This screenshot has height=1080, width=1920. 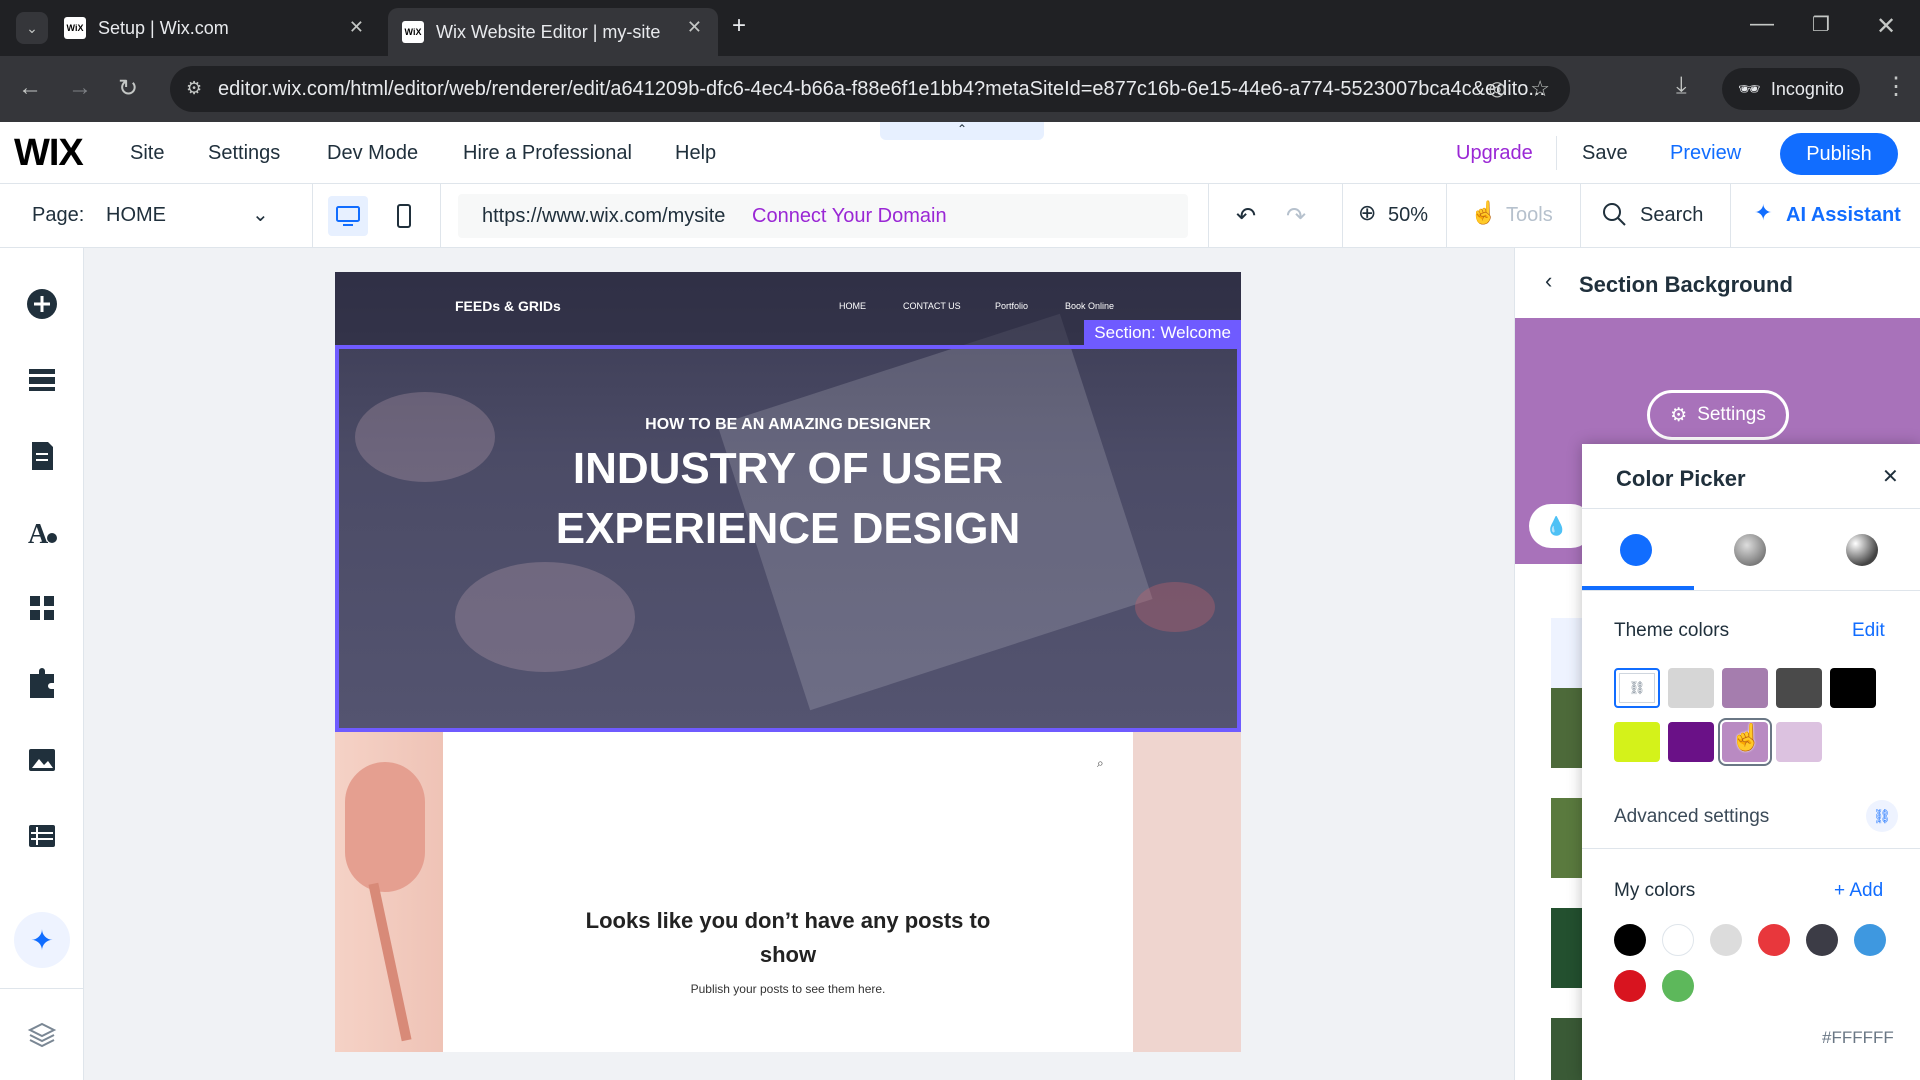 What do you see at coordinates (1548, 281) in the screenshot?
I see `back-icon: ‹` at bounding box center [1548, 281].